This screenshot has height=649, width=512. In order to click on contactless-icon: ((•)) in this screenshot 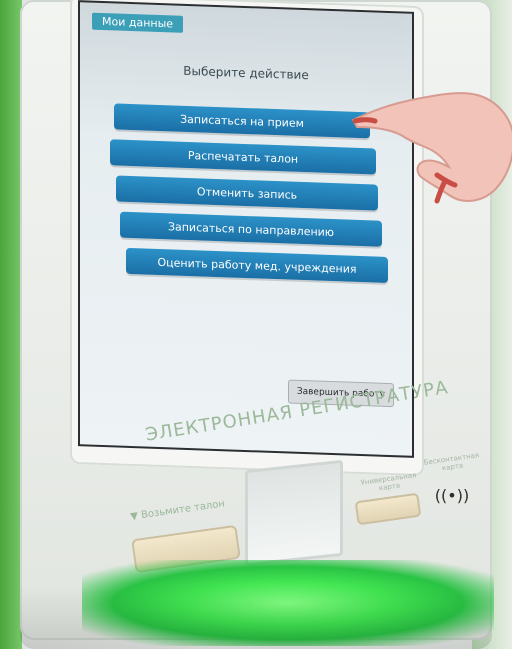, I will do `click(452, 495)`.